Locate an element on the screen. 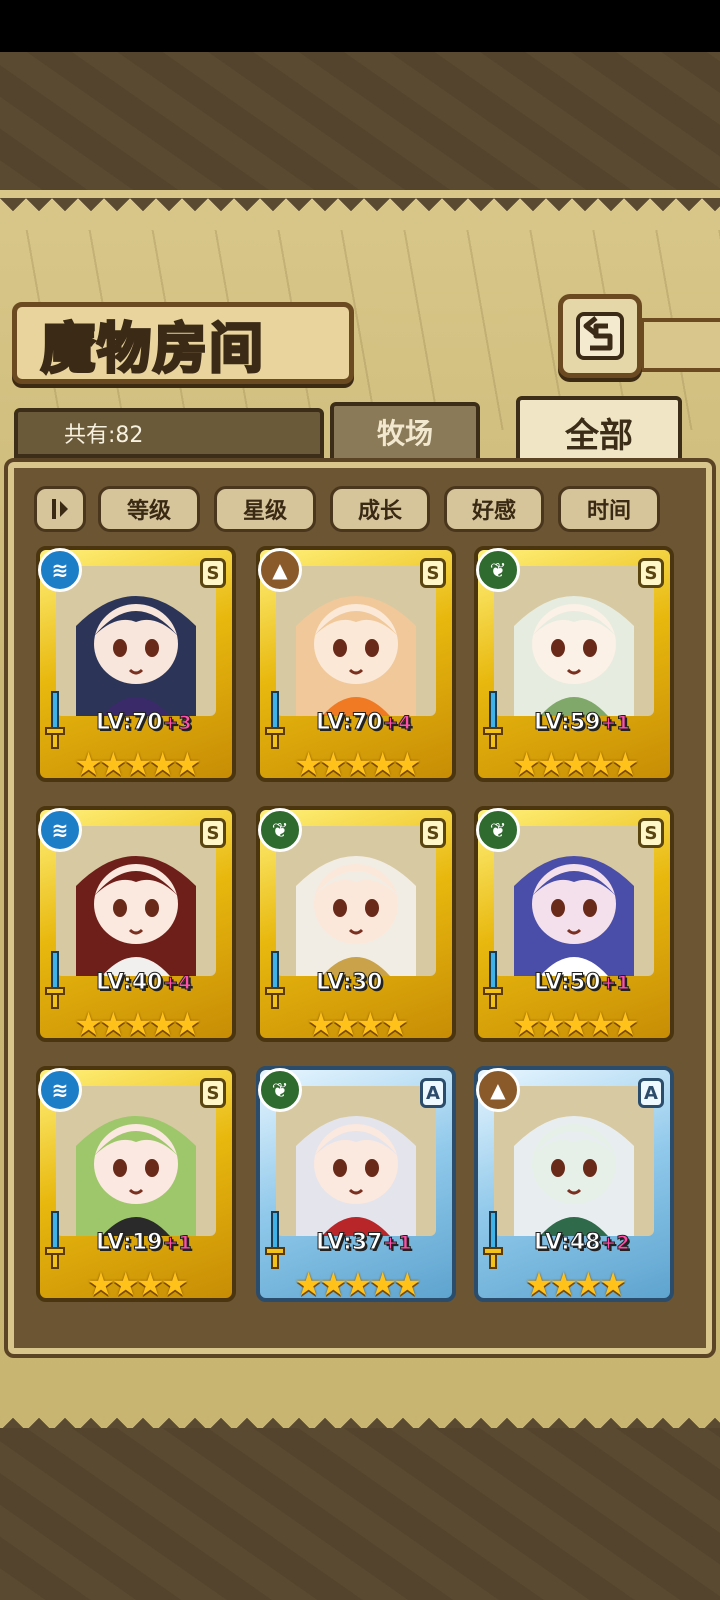  level-plus: +3 is located at coordinates (177, 723).